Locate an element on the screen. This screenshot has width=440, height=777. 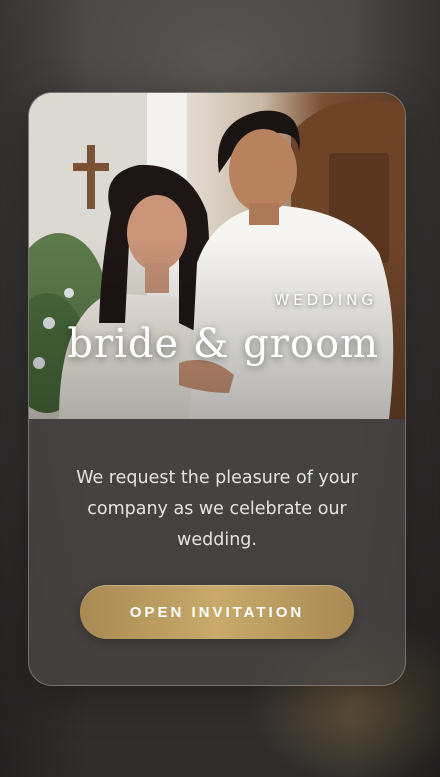
wedding-eyebrow: WEDDING is located at coordinates (325, 300).